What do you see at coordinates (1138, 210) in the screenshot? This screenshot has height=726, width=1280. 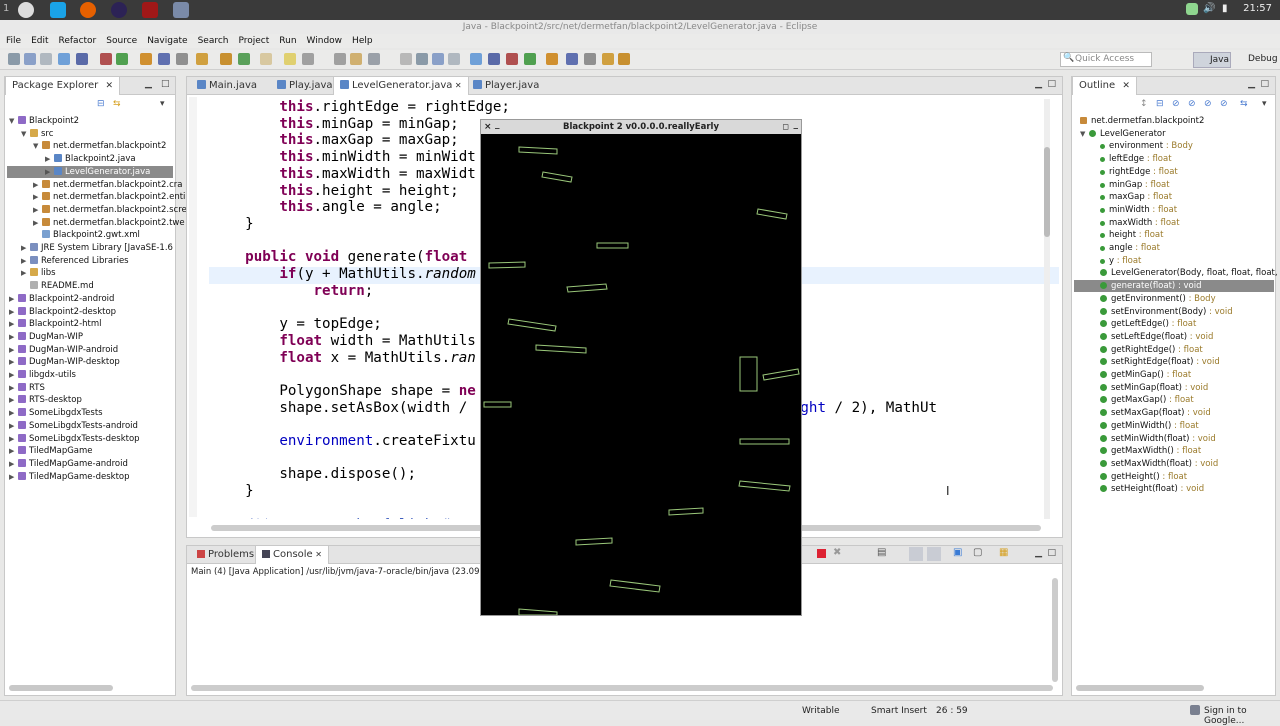 I see `outline-item: minWidth : float` at bounding box center [1138, 210].